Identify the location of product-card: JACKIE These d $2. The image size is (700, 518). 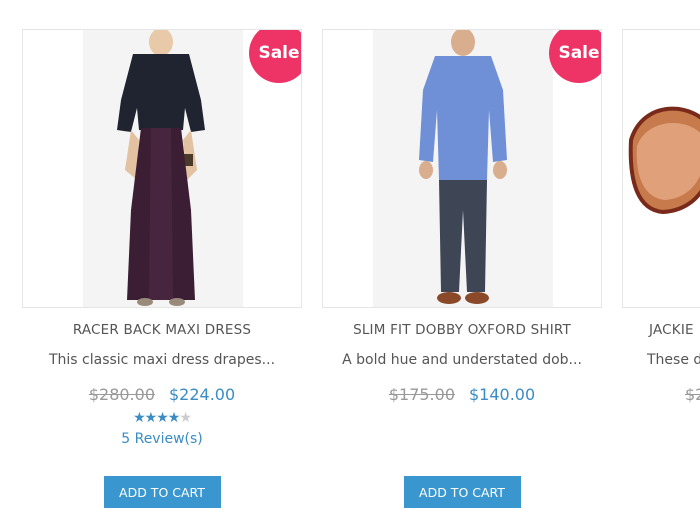
(661, 216).